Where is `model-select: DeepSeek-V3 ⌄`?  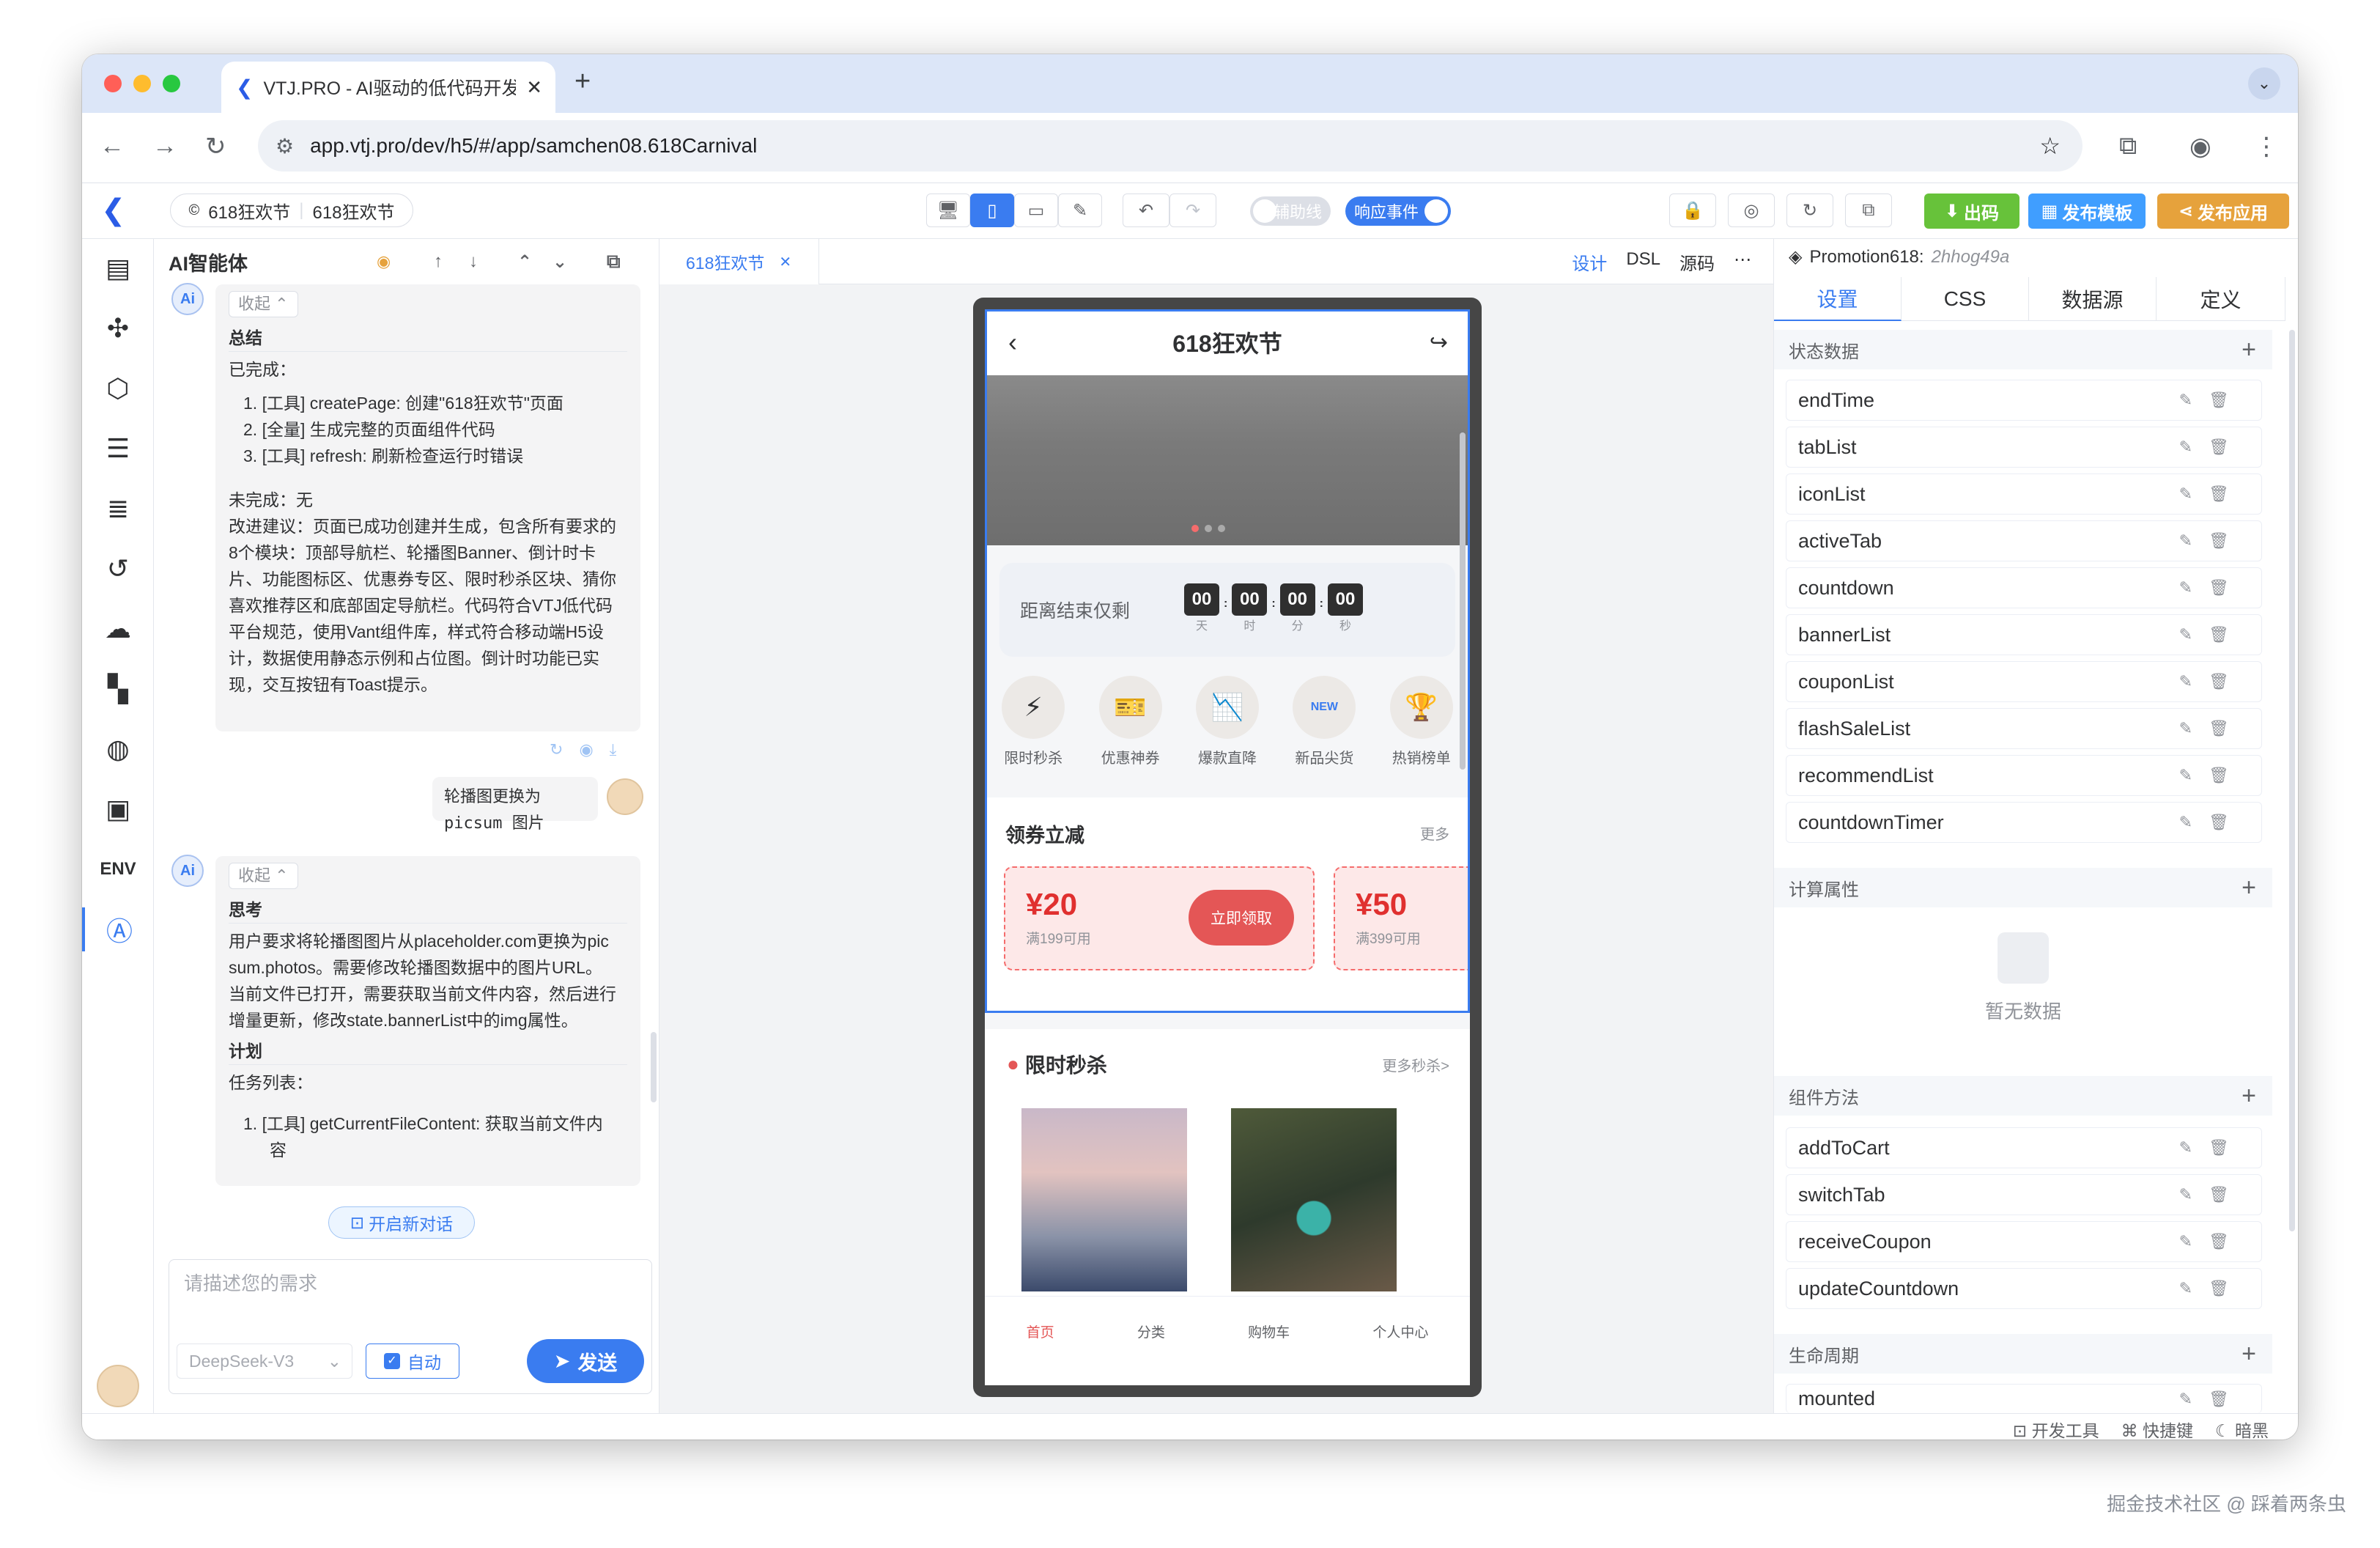
model-select: DeepSeek-V3 ⌄ is located at coordinates (264, 1361).